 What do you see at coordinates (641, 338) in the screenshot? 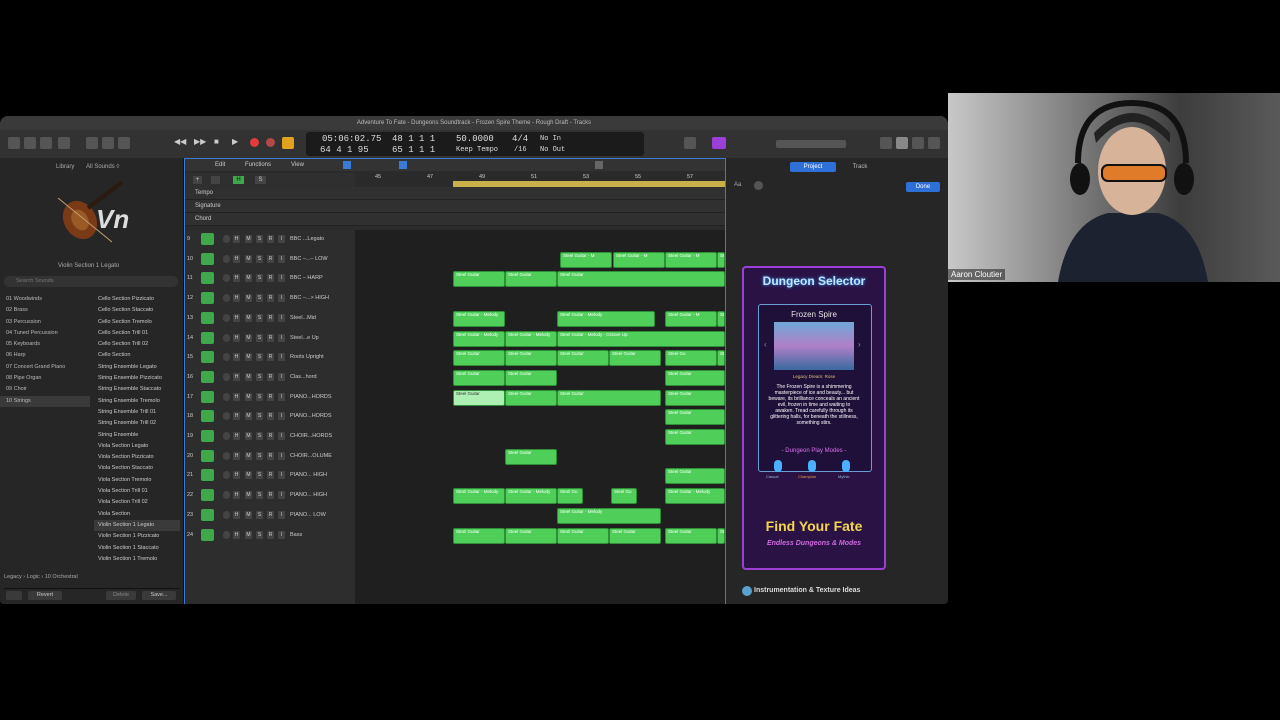
I see `audio-region: Steel Guitar - Melody - Octave Up` at bounding box center [641, 338].